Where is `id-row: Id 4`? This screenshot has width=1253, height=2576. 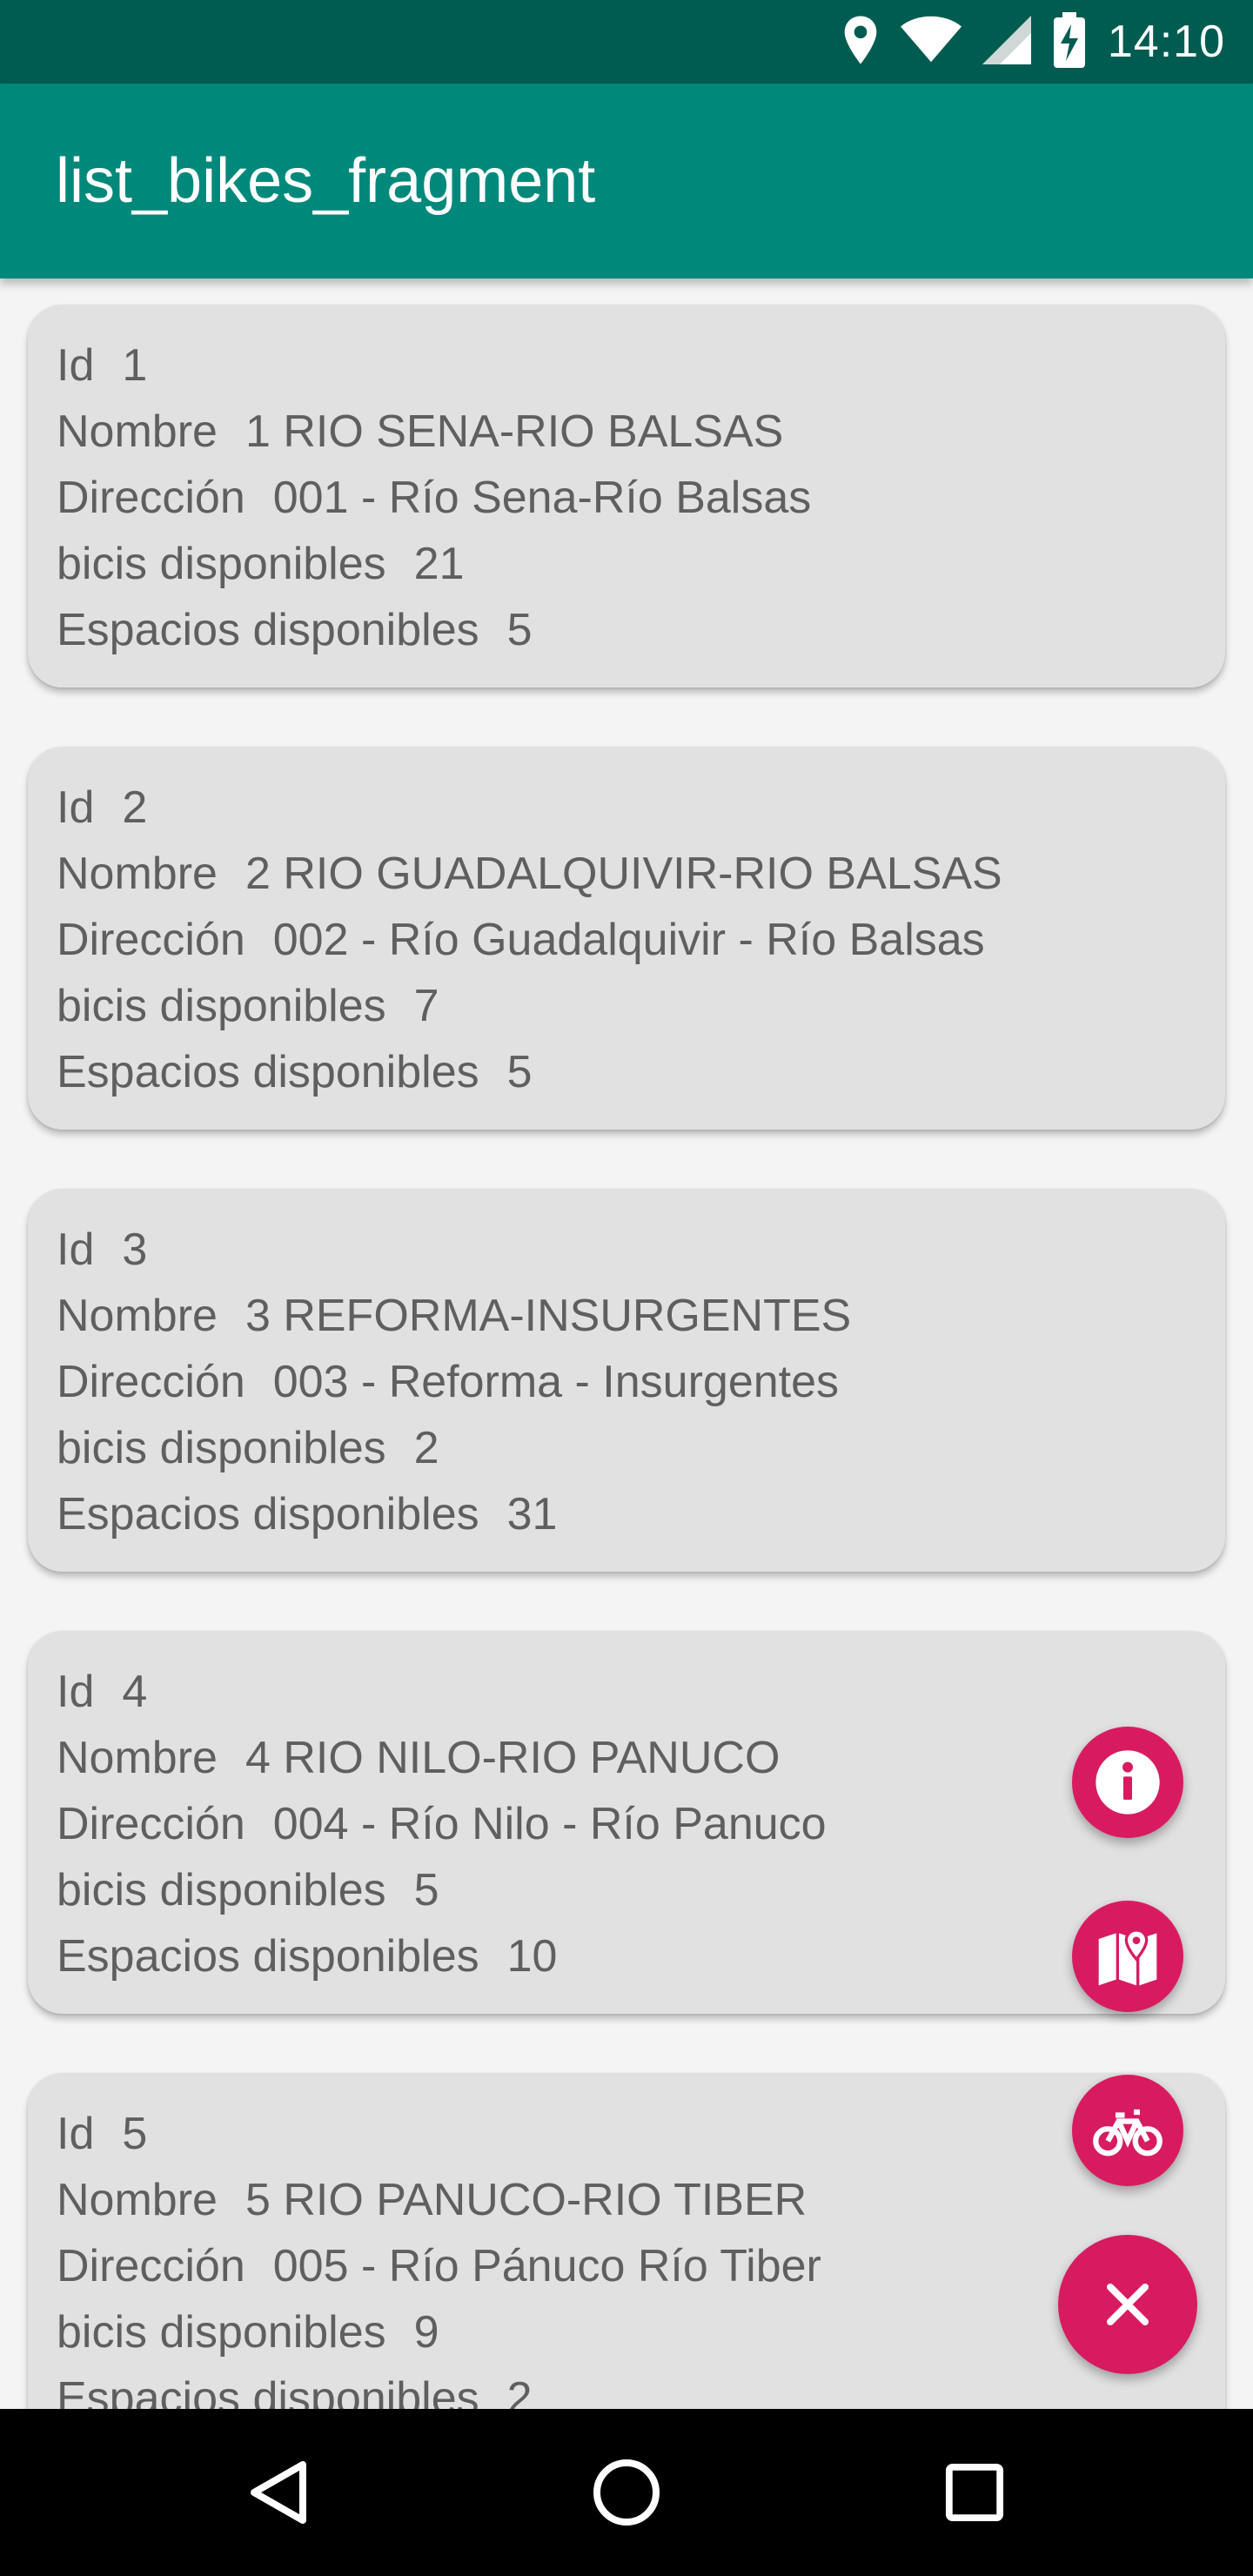
id-row: Id 4 is located at coordinates (641, 1692).